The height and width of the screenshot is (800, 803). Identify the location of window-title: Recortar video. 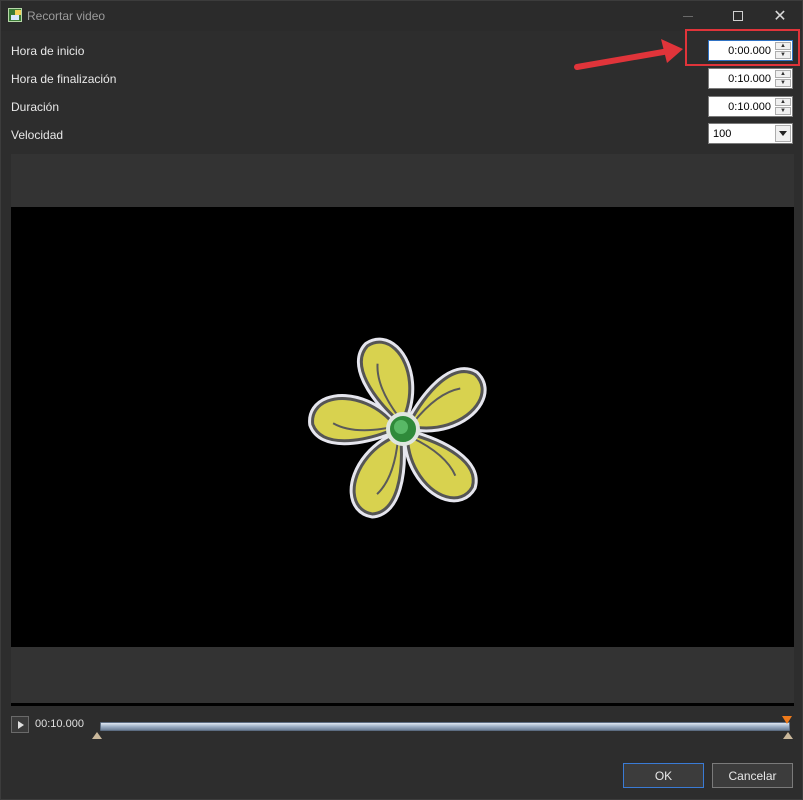
(66, 16).